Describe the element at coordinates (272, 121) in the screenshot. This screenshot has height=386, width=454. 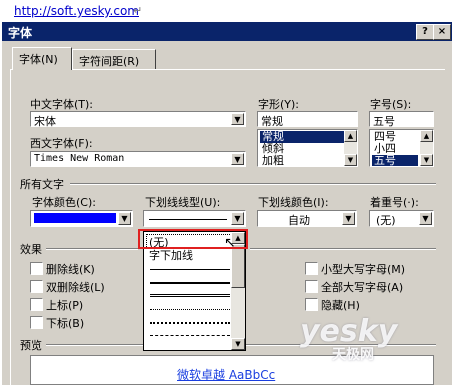
I see `font-style-value: 常规` at that location.